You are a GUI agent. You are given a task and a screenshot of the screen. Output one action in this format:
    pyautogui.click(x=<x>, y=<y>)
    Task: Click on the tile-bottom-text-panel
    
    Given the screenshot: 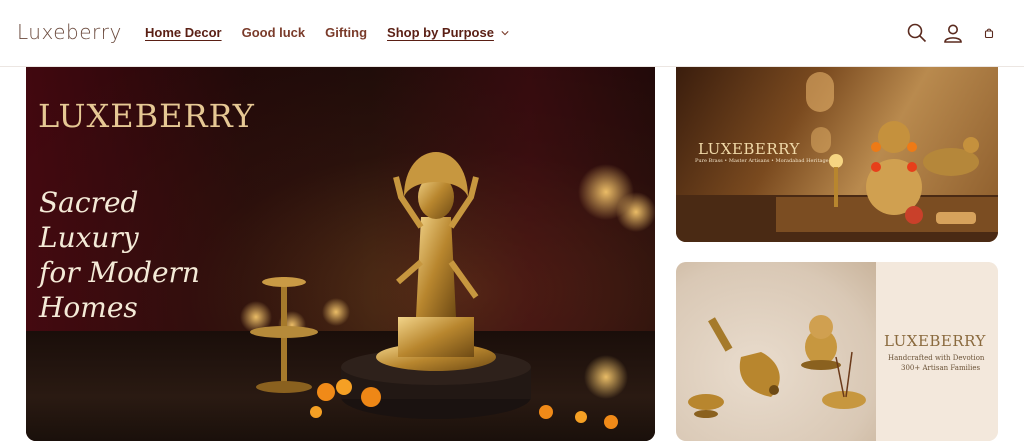 What is the action you would take?
    pyautogui.click(x=937, y=351)
    